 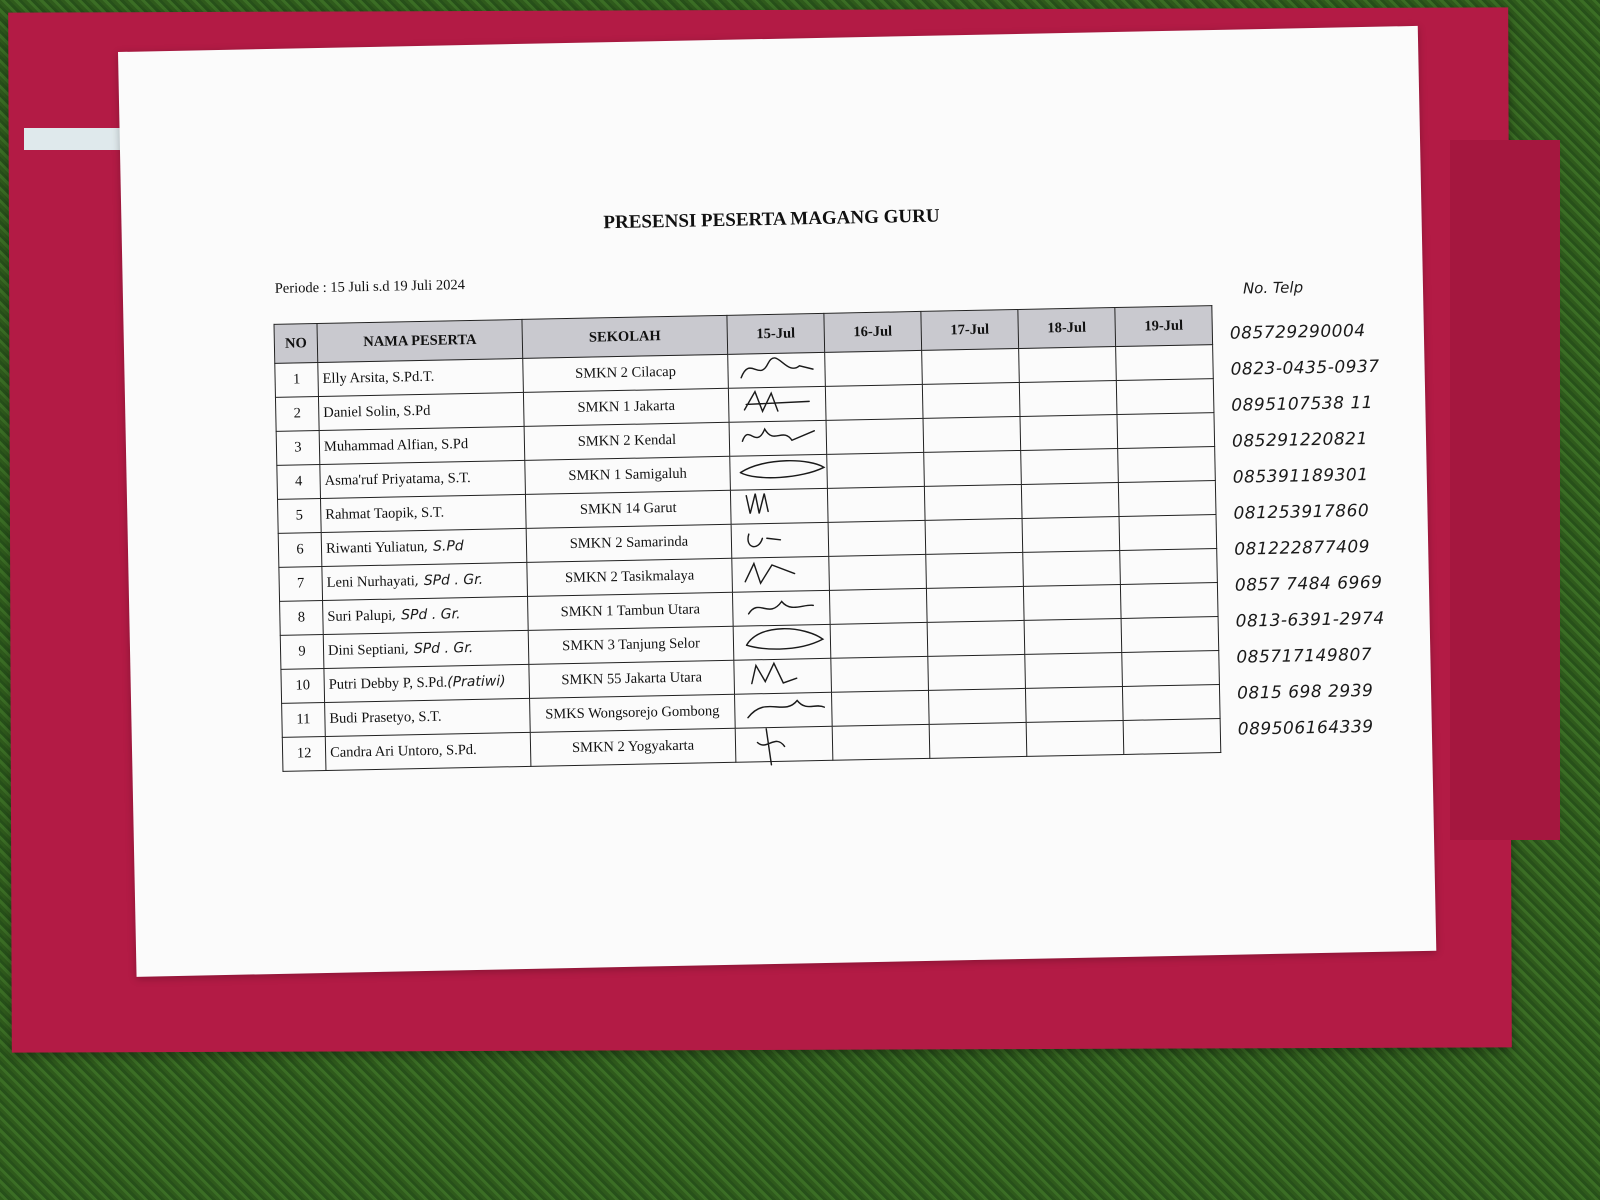 What do you see at coordinates (1305, 728) in the screenshot?
I see `phone-number: 089506164339` at bounding box center [1305, 728].